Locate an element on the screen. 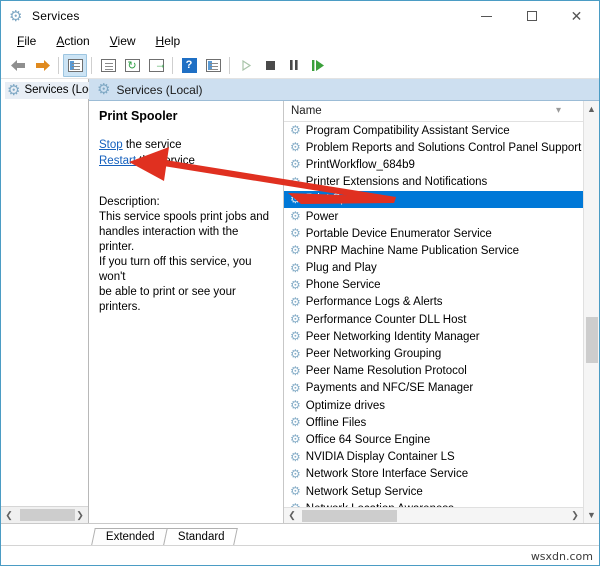 This screenshot has width=600, height=567. scroll-down-icon: ▼ is located at coordinates (591, 515).